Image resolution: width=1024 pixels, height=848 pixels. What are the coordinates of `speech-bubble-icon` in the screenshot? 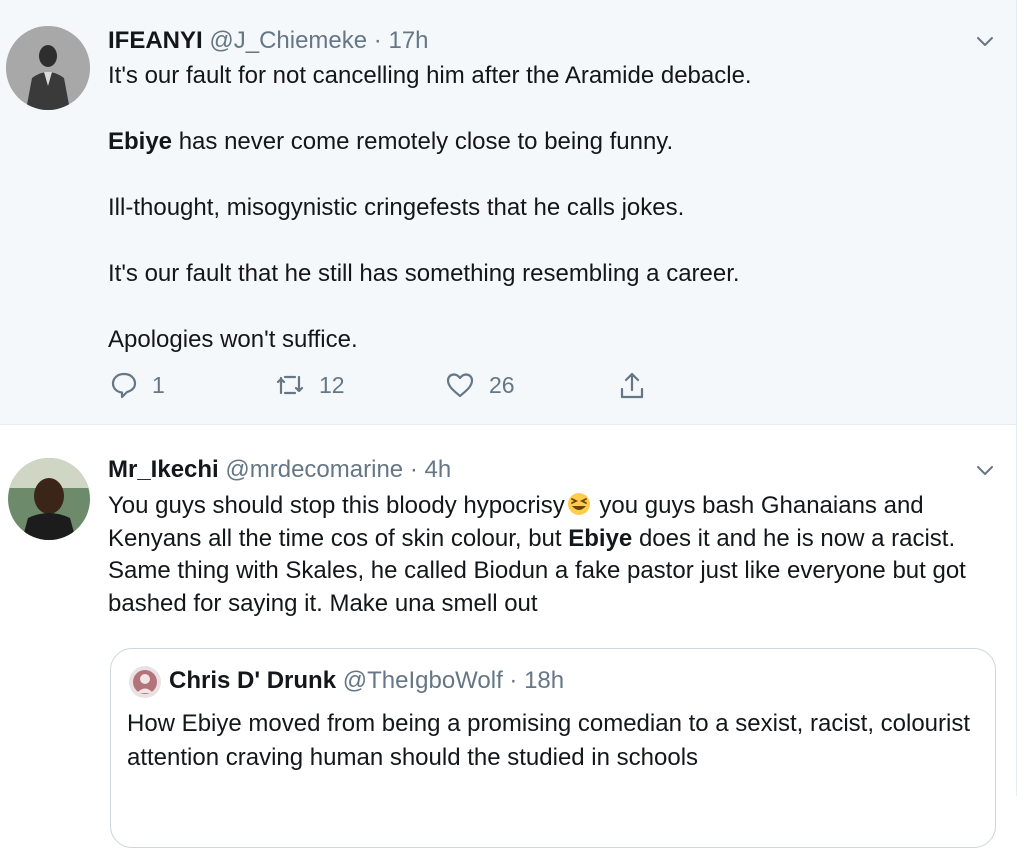 It's located at (124, 385).